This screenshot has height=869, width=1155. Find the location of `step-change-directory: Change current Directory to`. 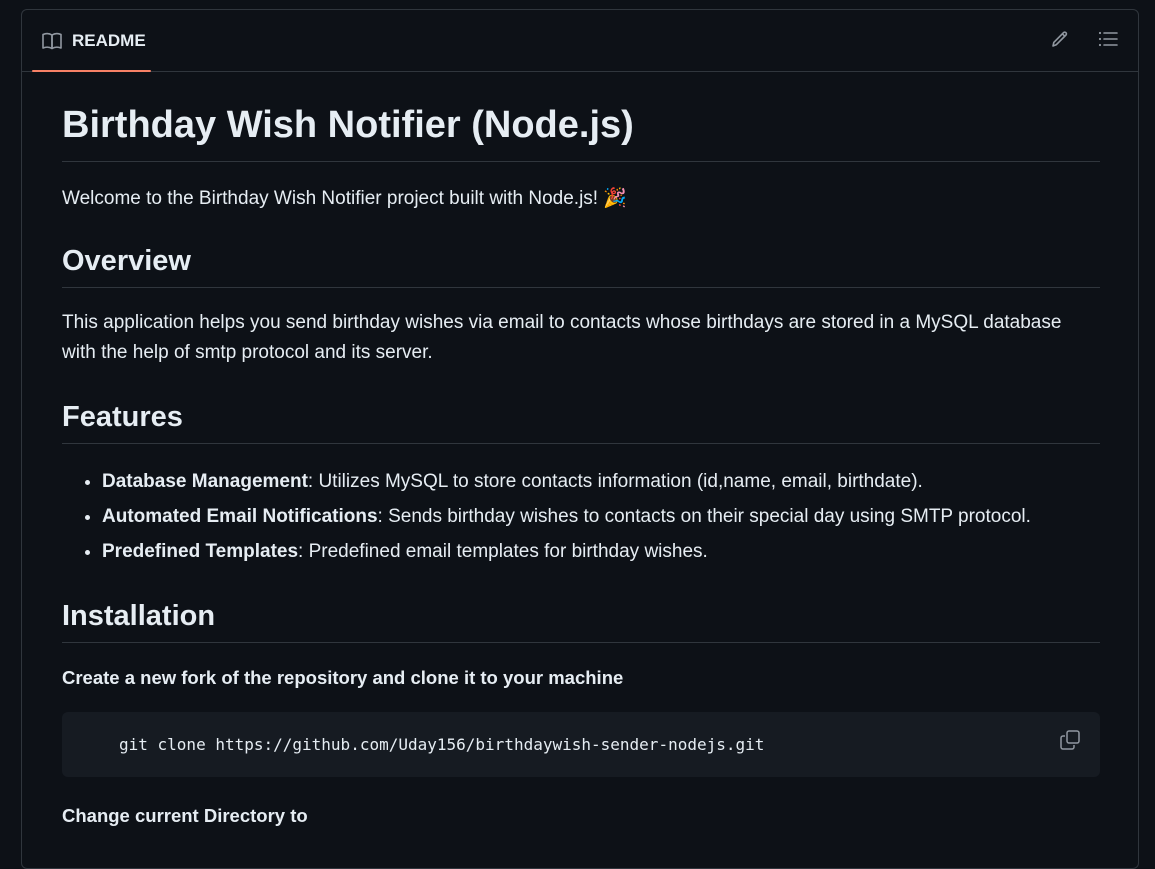

step-change-directory: Change current Directory to is located at coordinates (185, 815).